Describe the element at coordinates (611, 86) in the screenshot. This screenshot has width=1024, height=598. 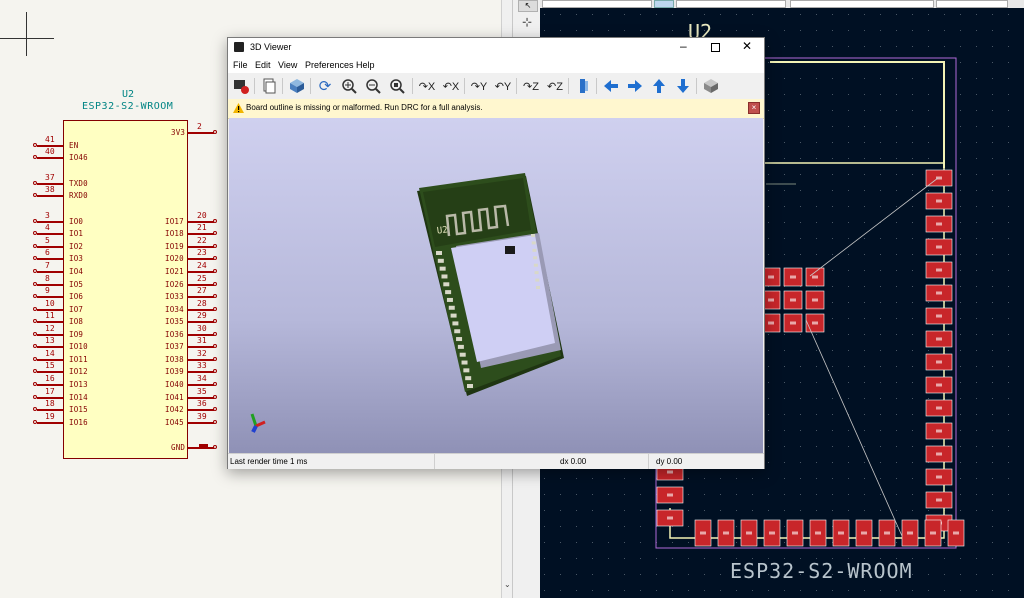
I see `move-left-icon` at that location.